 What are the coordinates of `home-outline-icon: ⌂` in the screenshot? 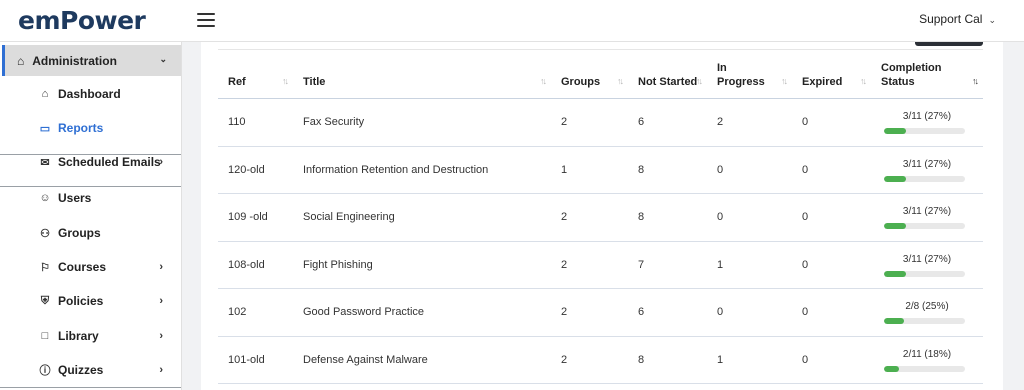 It's located at (45, 94).